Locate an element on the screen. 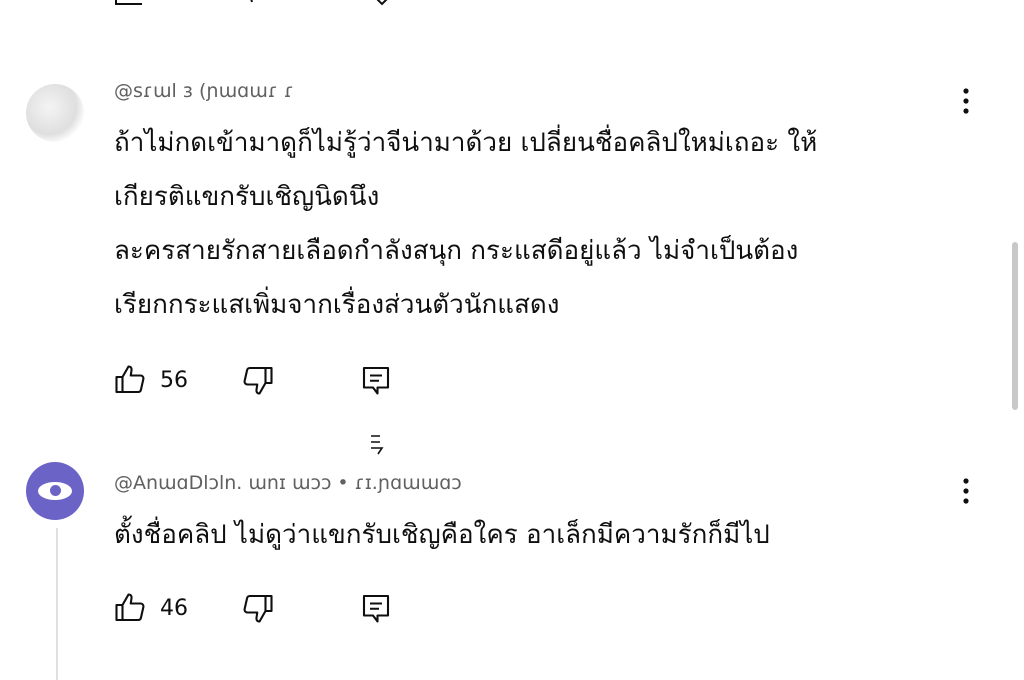 This screenshot has height=680, width=1024. comment-actions: 56 is located at coordinates (262, 380).